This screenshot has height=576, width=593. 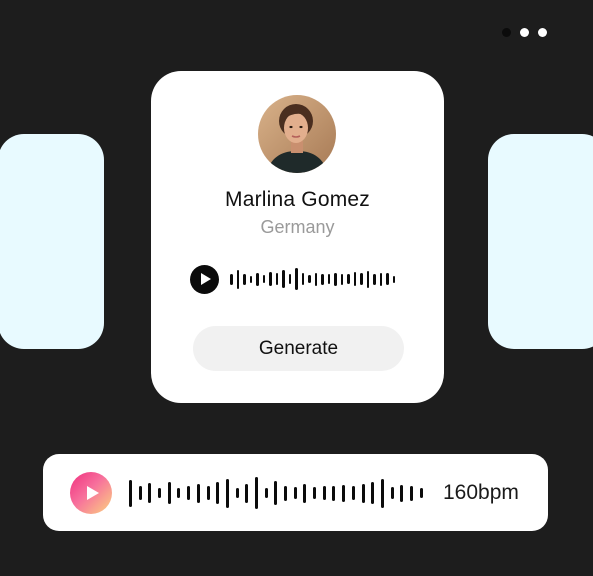 I want to click on avatar-image, so click(x=297, y=134).